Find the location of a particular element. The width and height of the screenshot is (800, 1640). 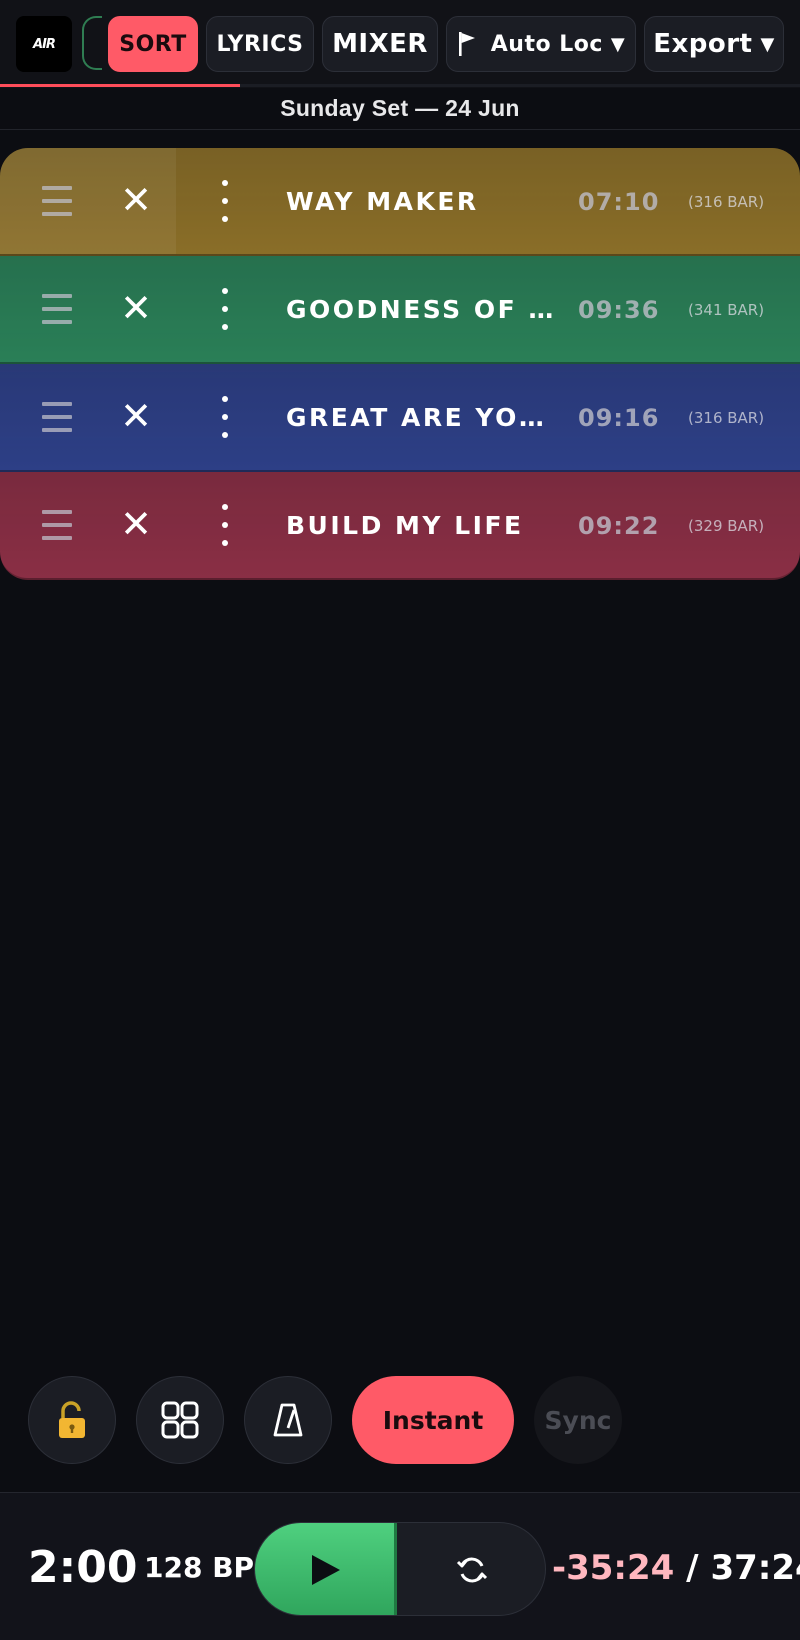

grid-icon is located at coordinates (180, 1420).